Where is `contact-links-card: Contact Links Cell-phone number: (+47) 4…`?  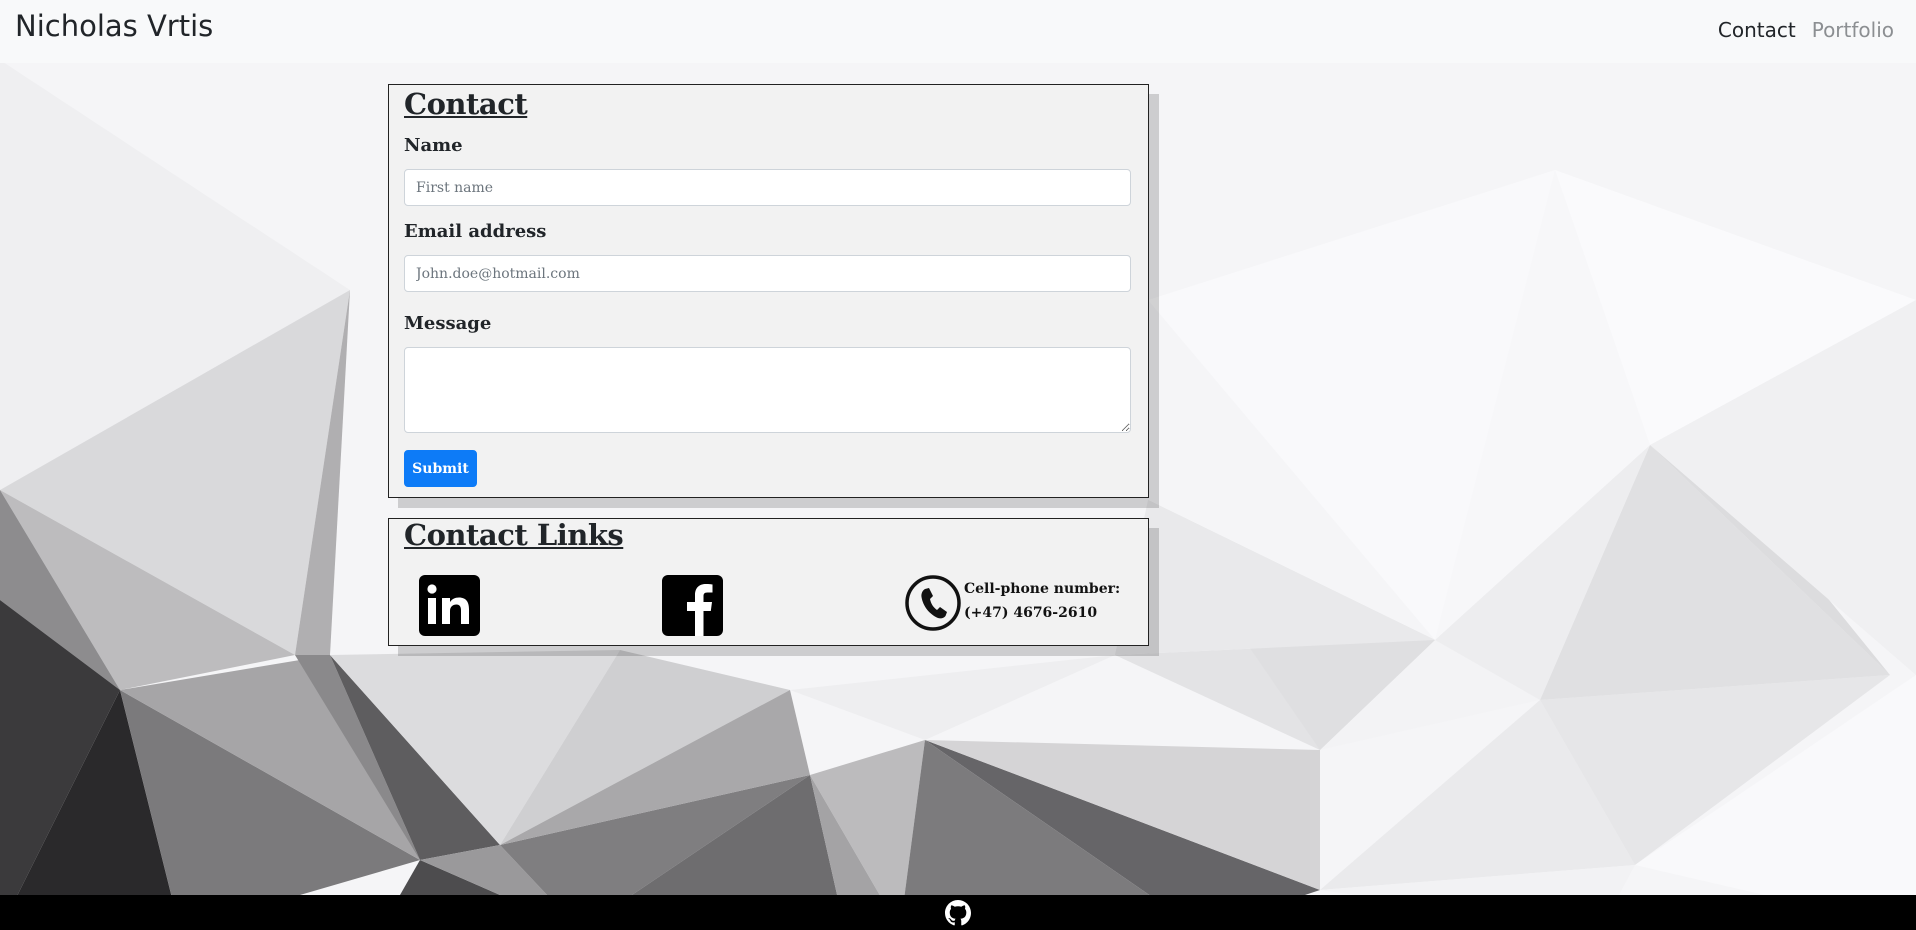
contact-links-card: Contact Links Cell-phone number: (+47) 4… is located at coordinates (768, 582).